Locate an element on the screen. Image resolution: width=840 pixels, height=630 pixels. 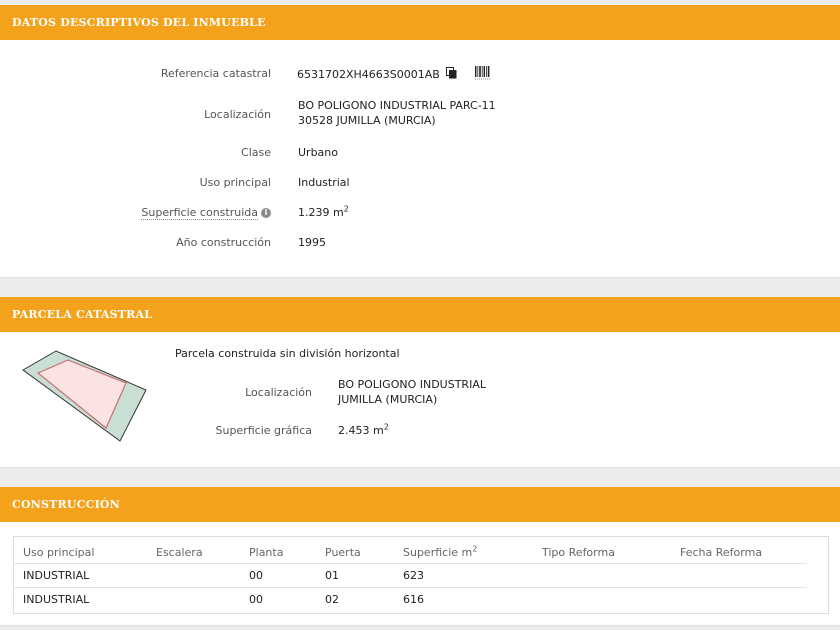
col-puerta: Puerta is located at coordinates (354, 552).